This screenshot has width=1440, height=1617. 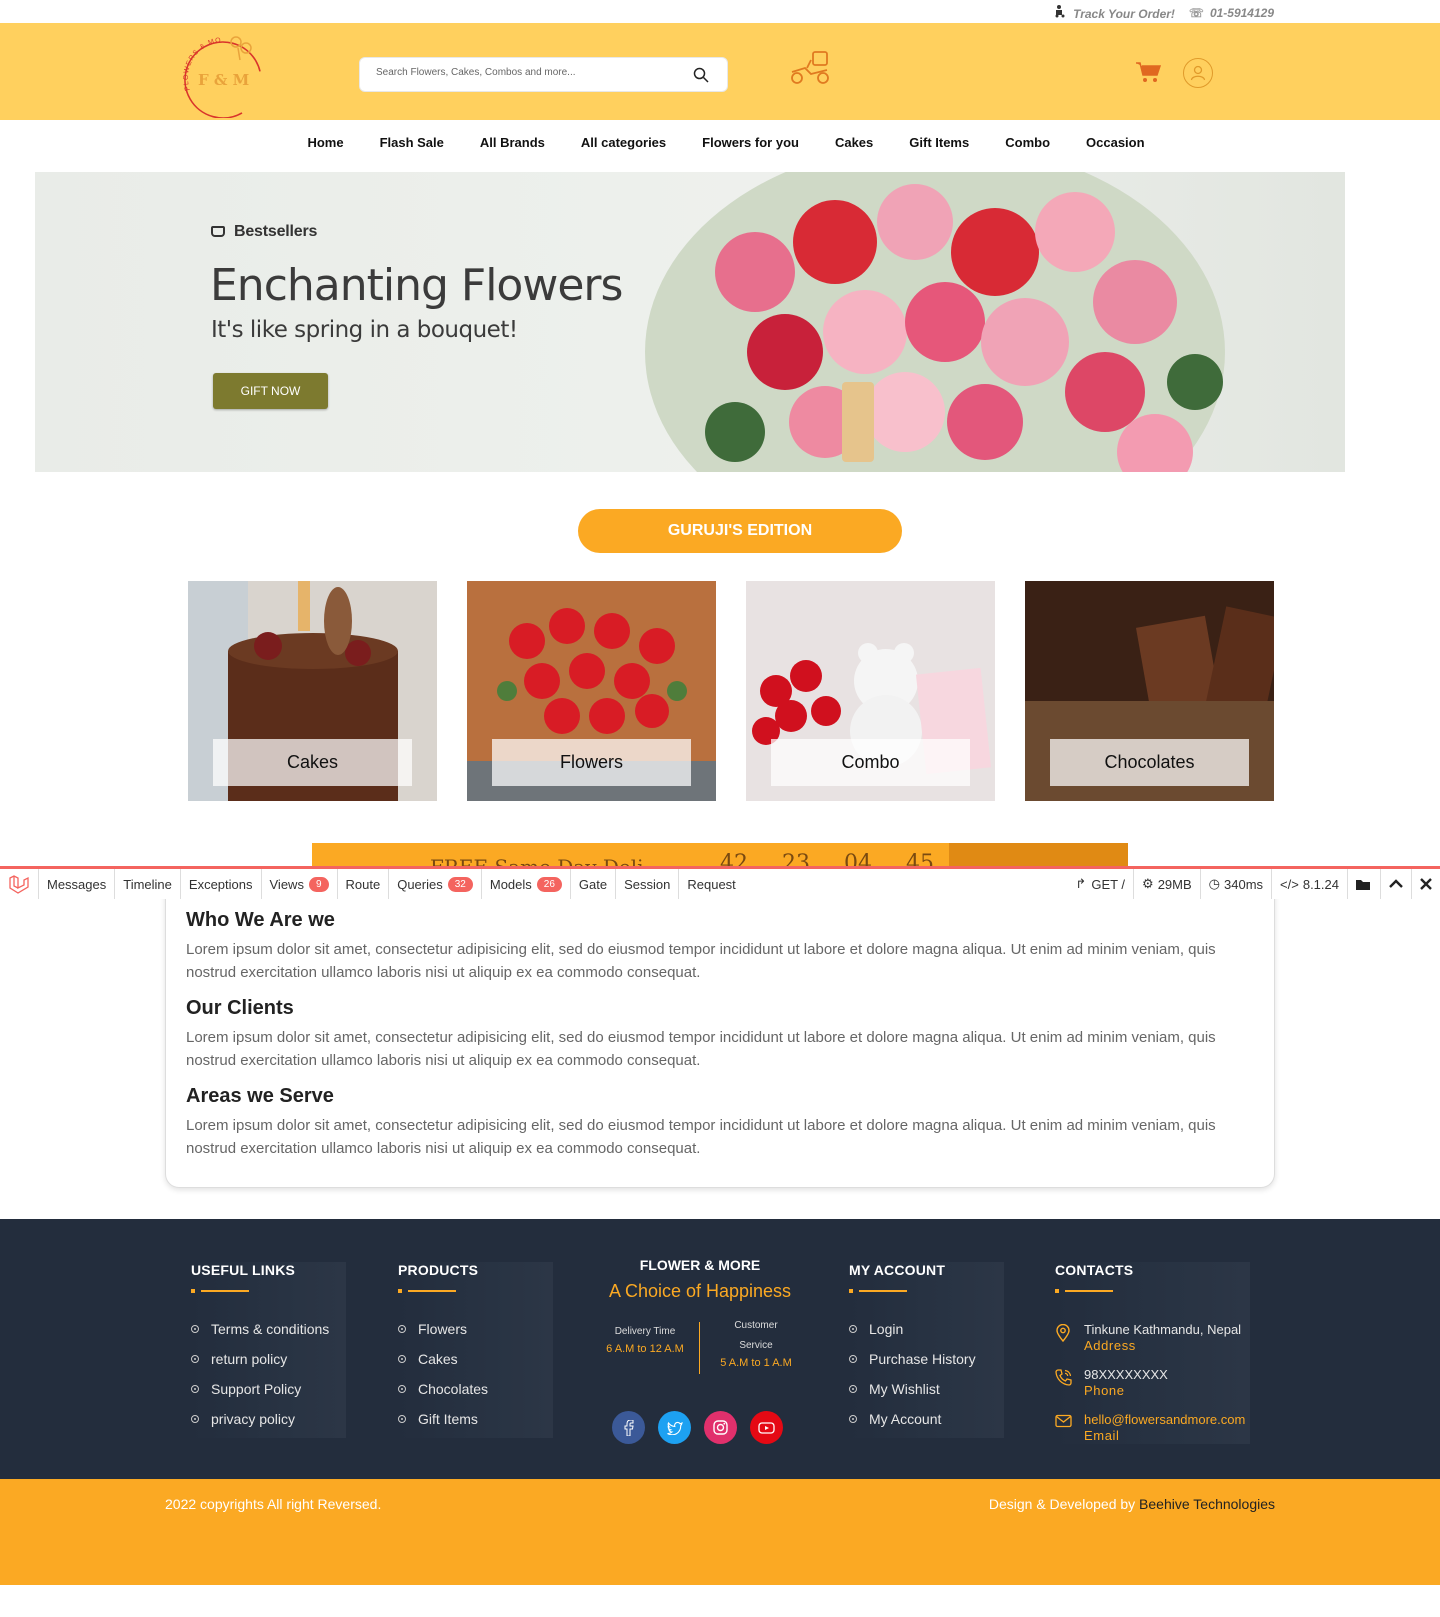 I want to click on instagram-icon, so click(x=720, y=1427).